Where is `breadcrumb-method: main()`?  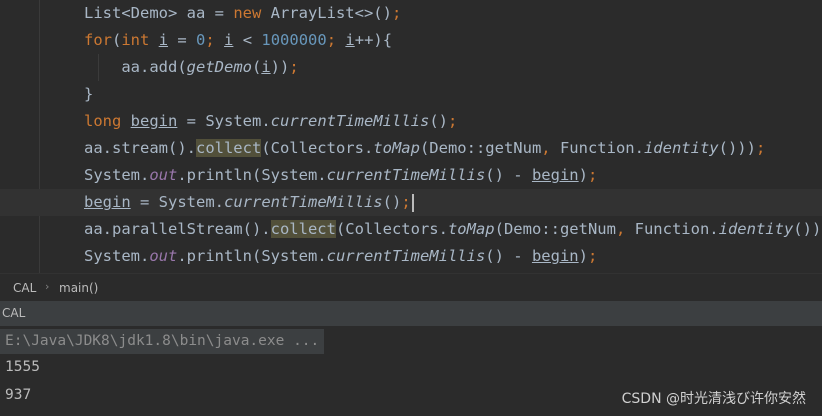
breadcrumb-method: main() is located at coordinates (78, 288).